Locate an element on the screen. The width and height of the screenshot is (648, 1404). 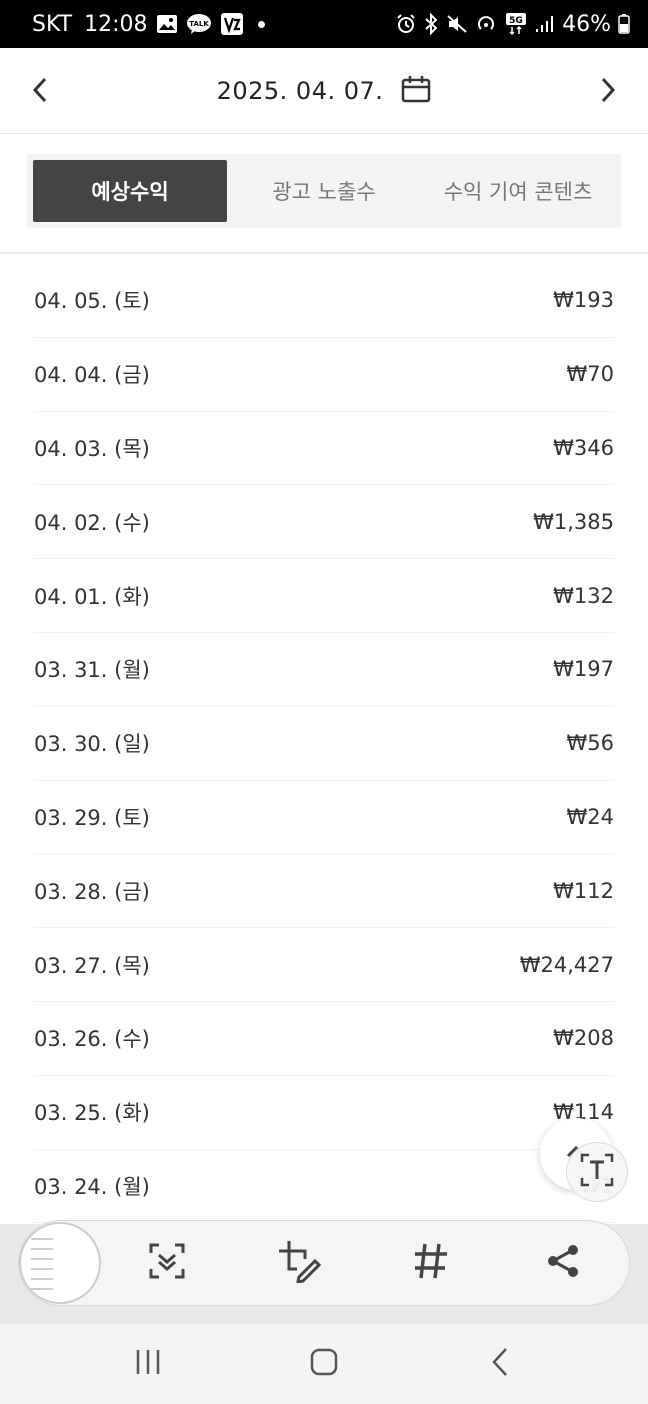
scroll-capture-button is located at coordinates (167, 1263).